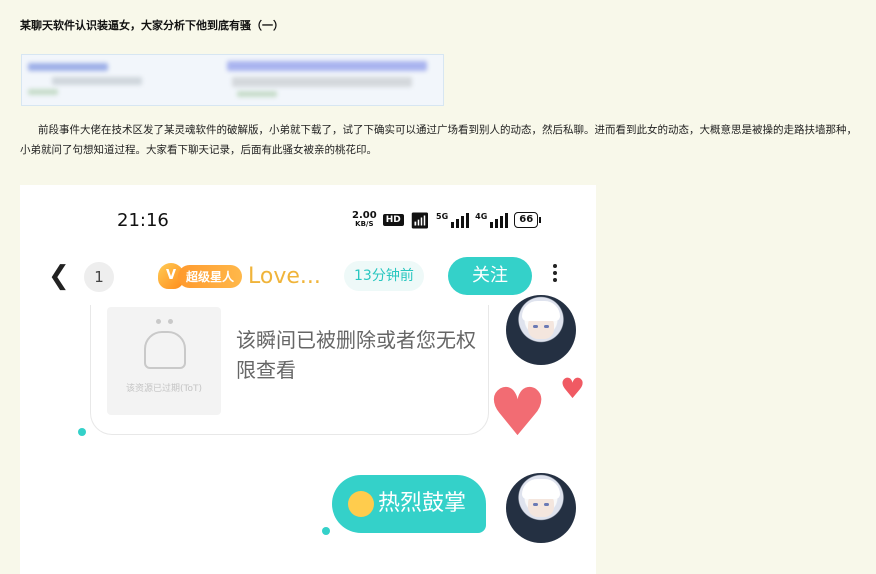  What do you see at coordinates (143, 220) in the screenshot?
I see `status-time: 21:16` at bounding box center [143, 220].